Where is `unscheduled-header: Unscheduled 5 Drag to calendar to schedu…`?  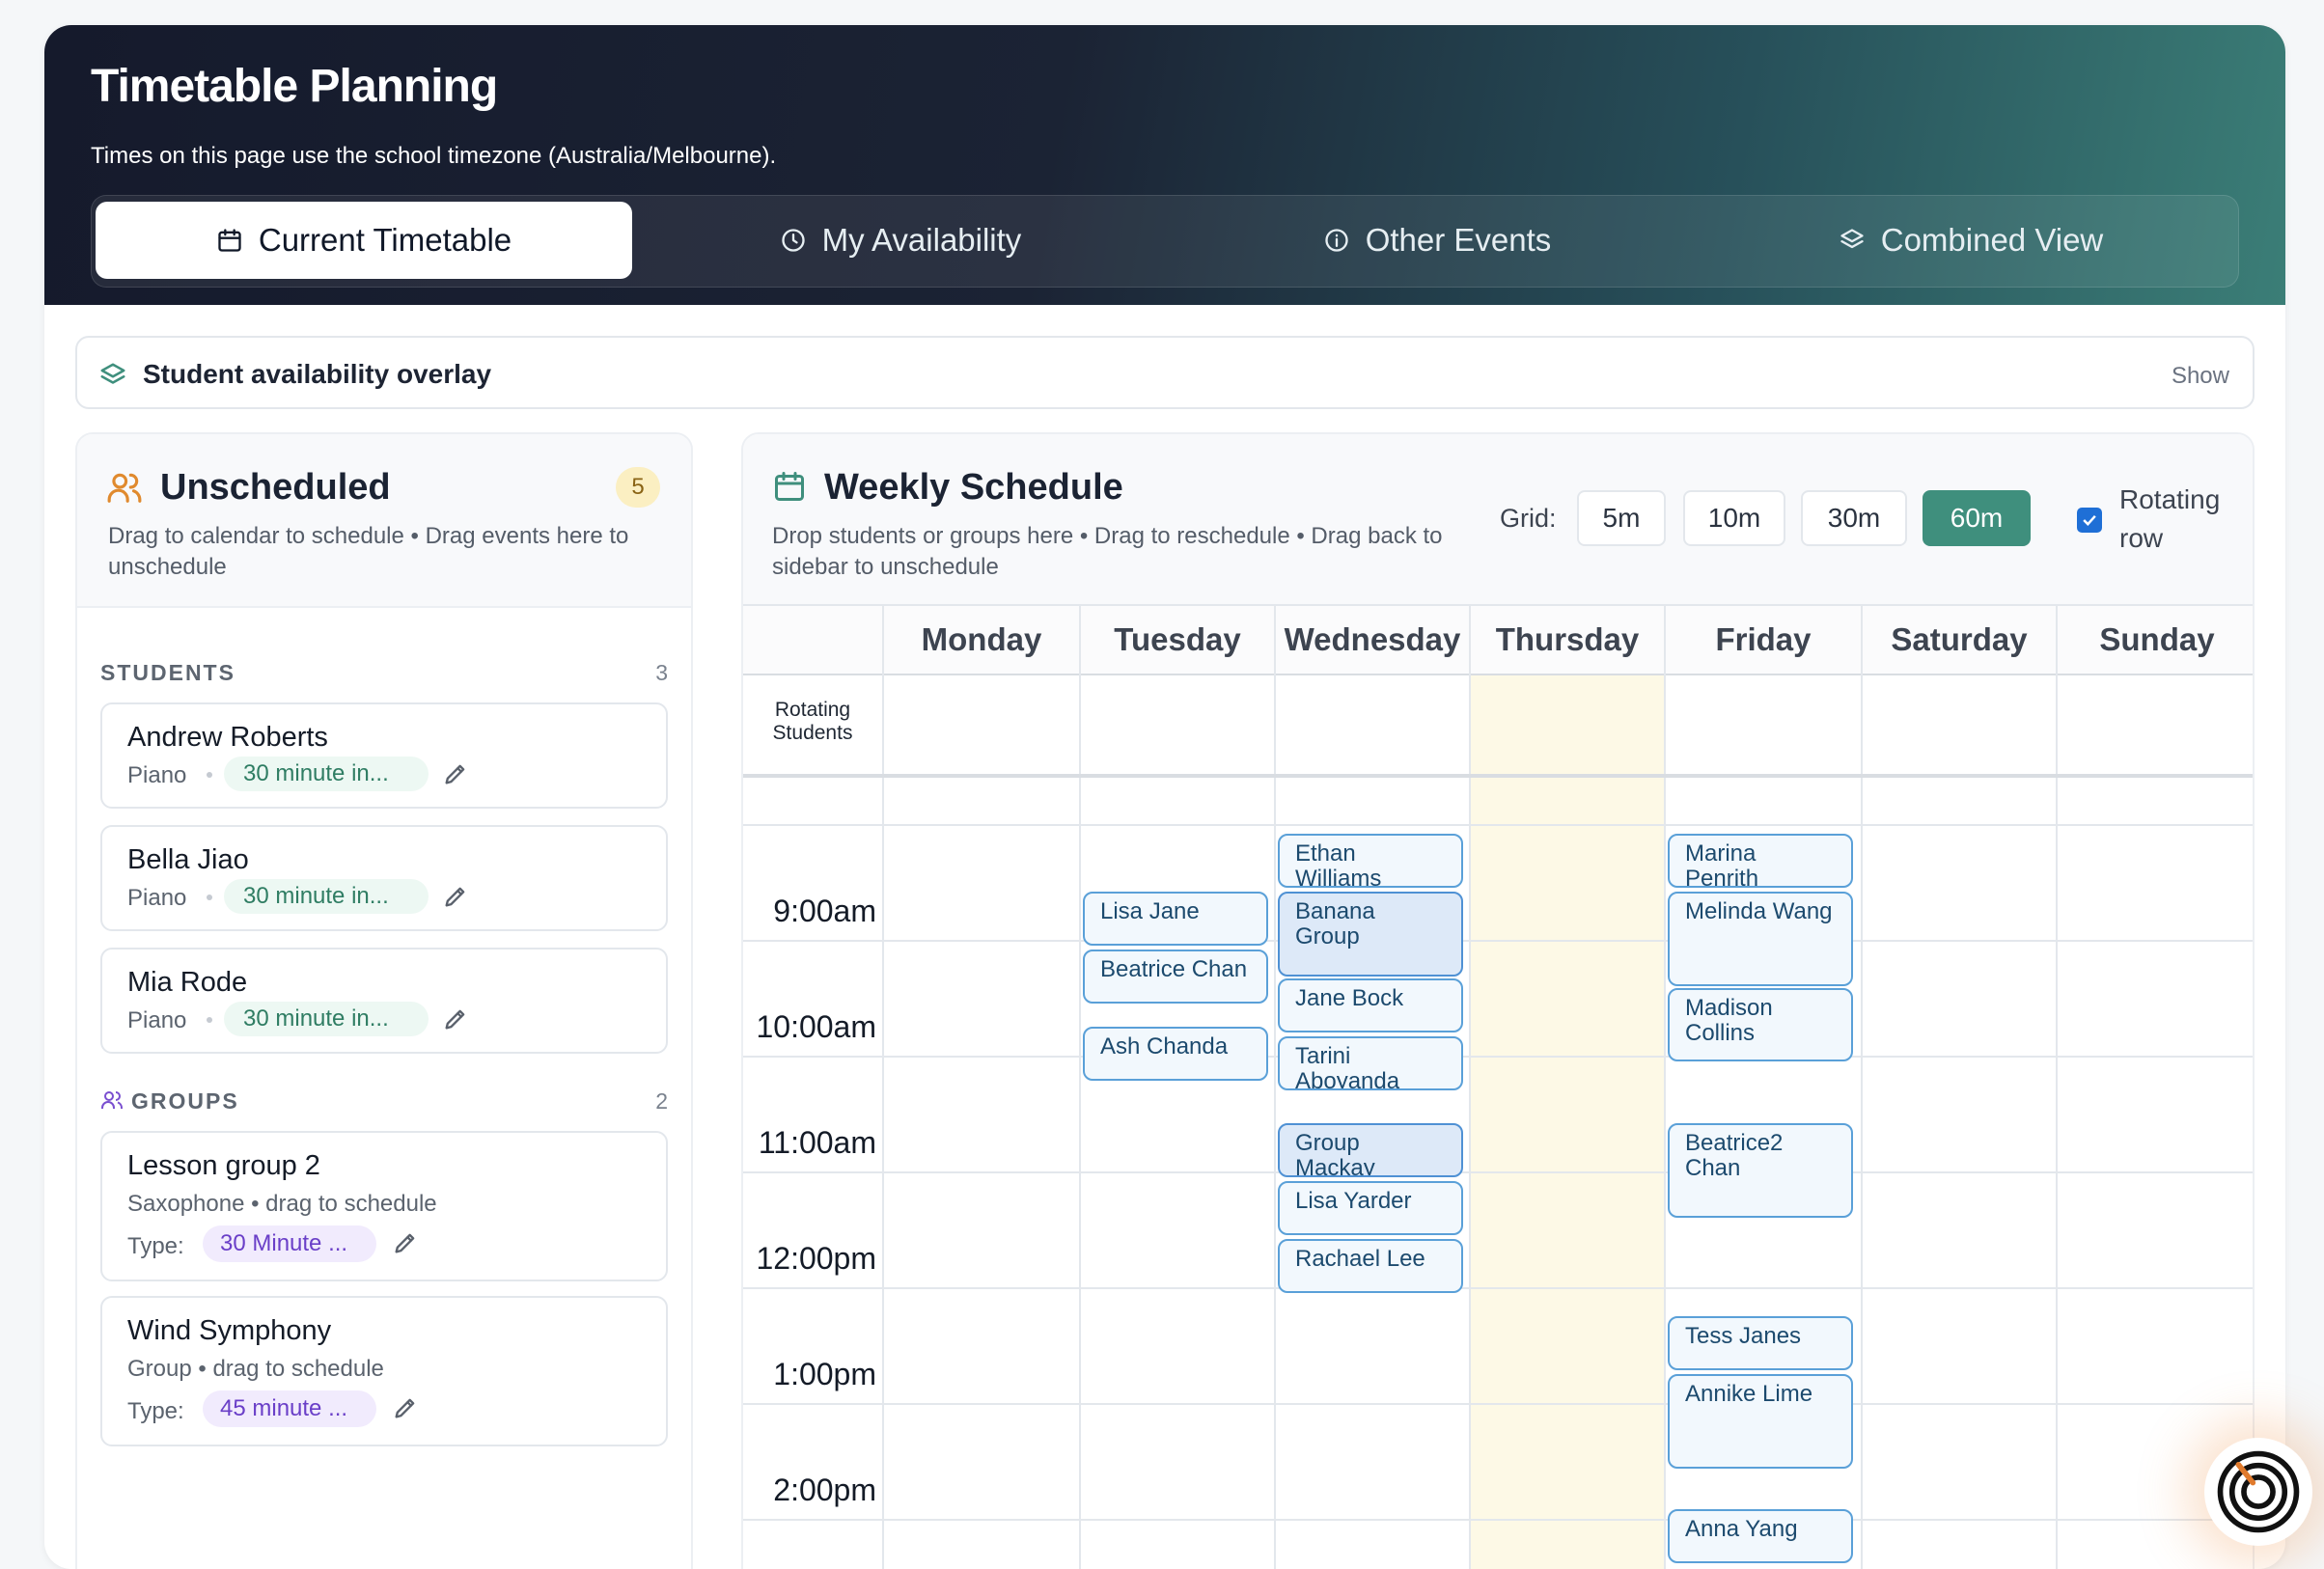 unscheduled-header: Unscheduled 5 Drag to calendar to schedu… is located at coordinates (384, 521).